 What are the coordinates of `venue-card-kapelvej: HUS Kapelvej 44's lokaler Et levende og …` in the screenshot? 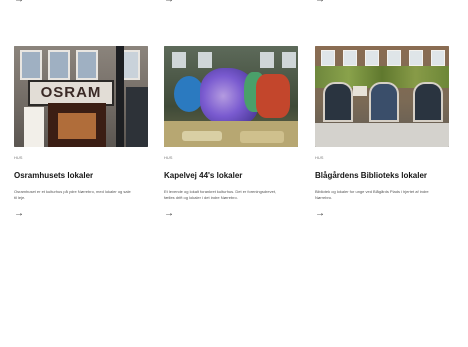 It's located at (231, 132).